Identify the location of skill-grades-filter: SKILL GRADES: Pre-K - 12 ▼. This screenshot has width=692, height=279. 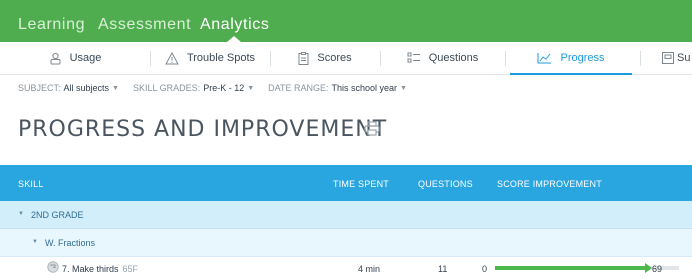
(193, 88).